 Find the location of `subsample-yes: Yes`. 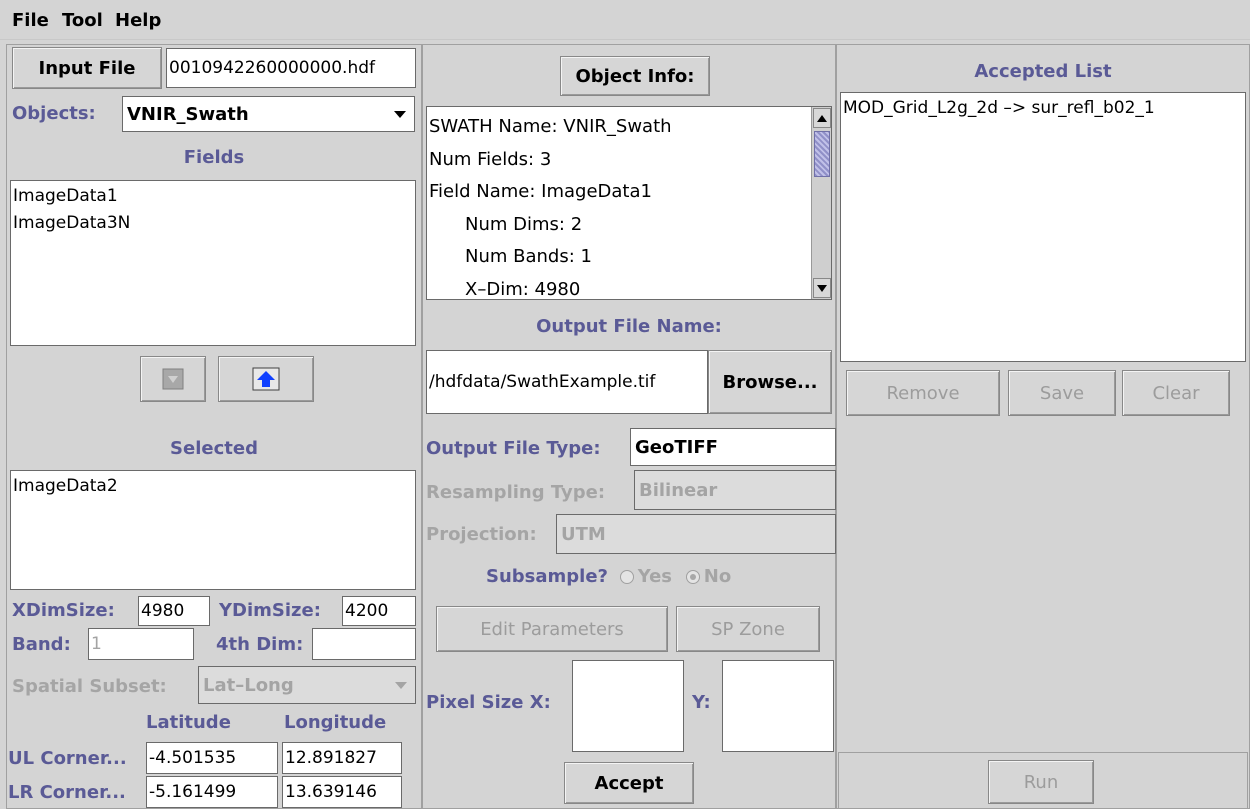

subsample-yes: Yes is located at coordinates (646, 576).